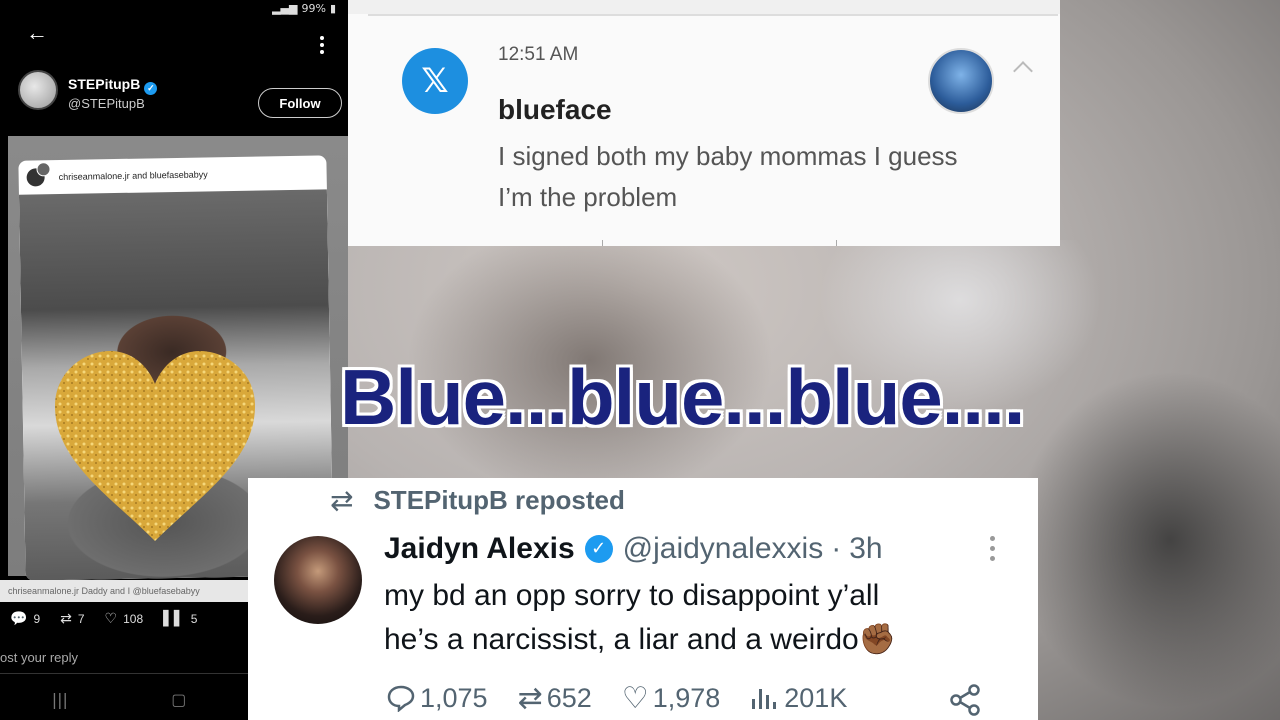  What do you see at coordinates (300, 103) in the screenshot?
I see `follow-button: Follow` at bounding box center [300, 103].